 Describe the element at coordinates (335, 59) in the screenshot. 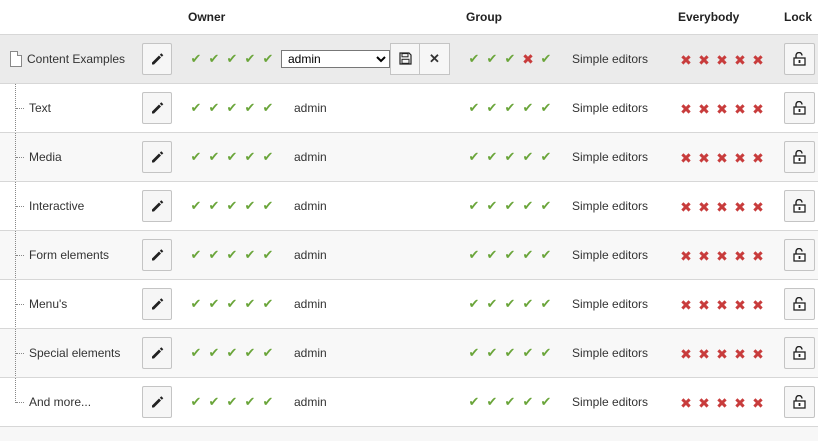

I see `owner-select: admin` at that location.